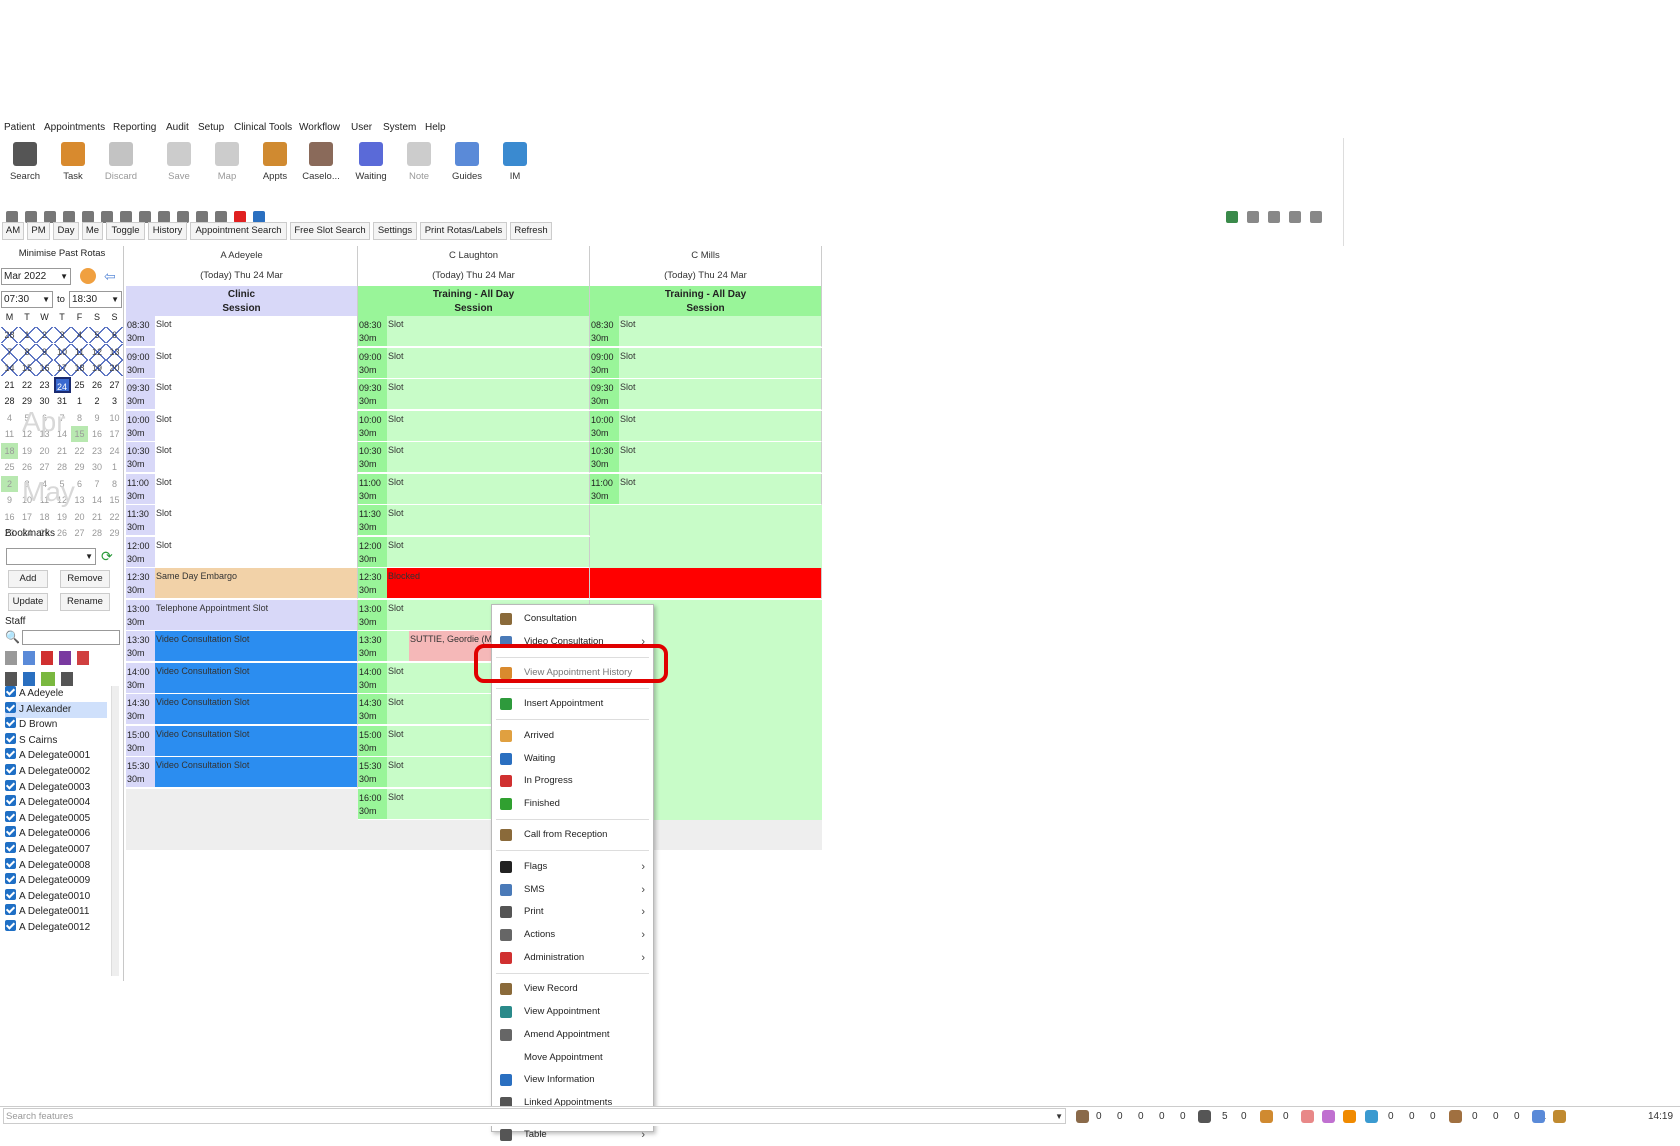  Describe the element at coordinates (572, 781) in the screenshot. I see `menu-item-in-progress: In Progress` at that location.